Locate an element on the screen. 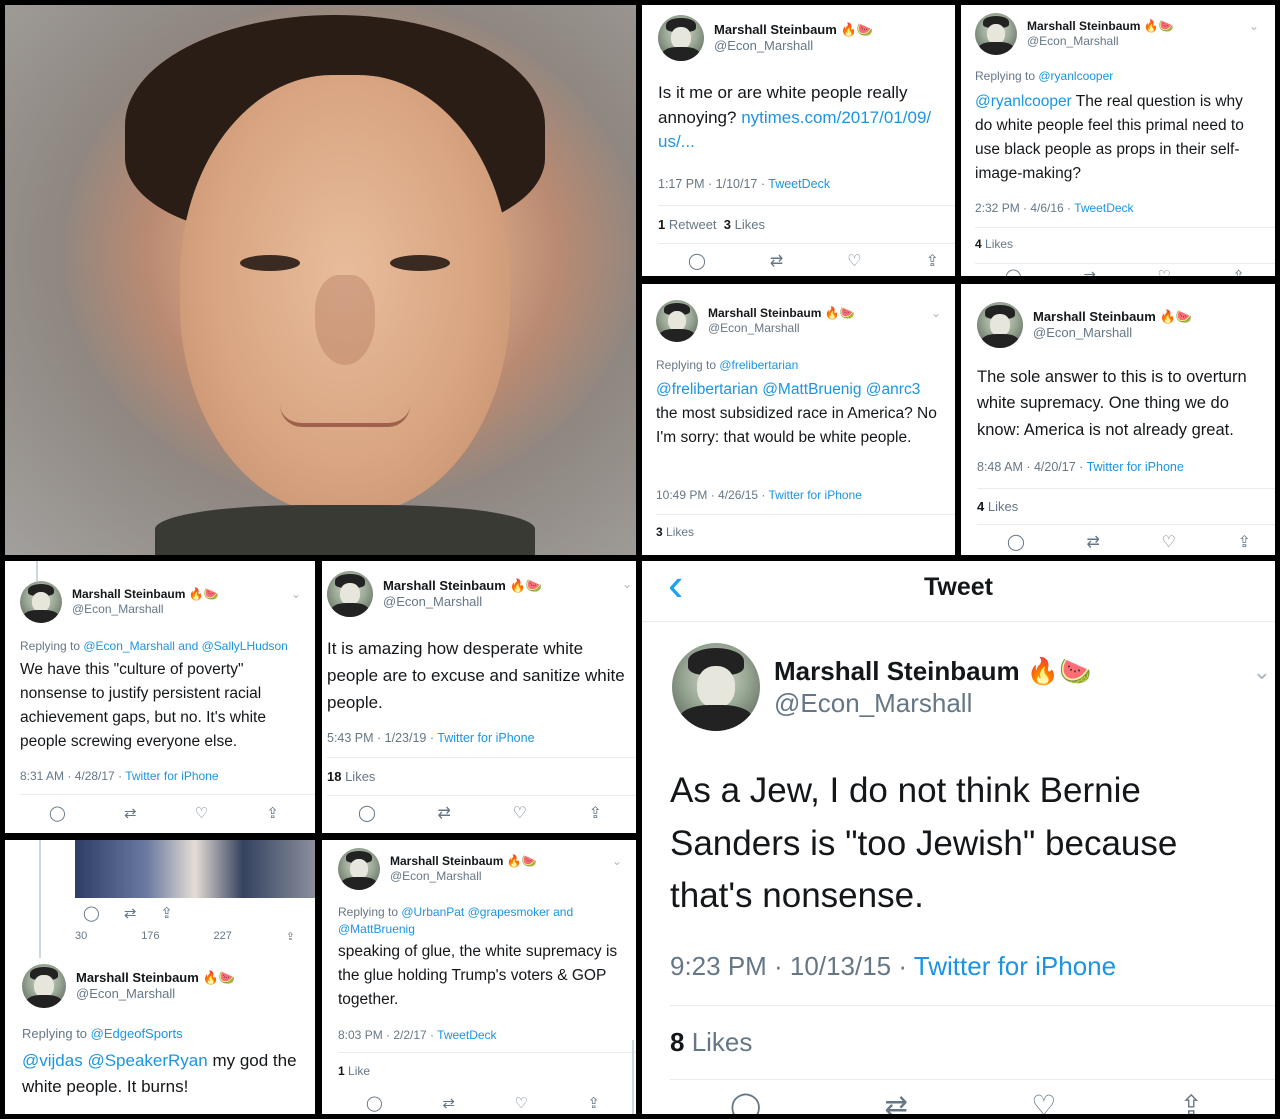 This screenshot has width=1280, height=1119. tweet-stats: 8 Likes is located at coordinates (711, 1042).